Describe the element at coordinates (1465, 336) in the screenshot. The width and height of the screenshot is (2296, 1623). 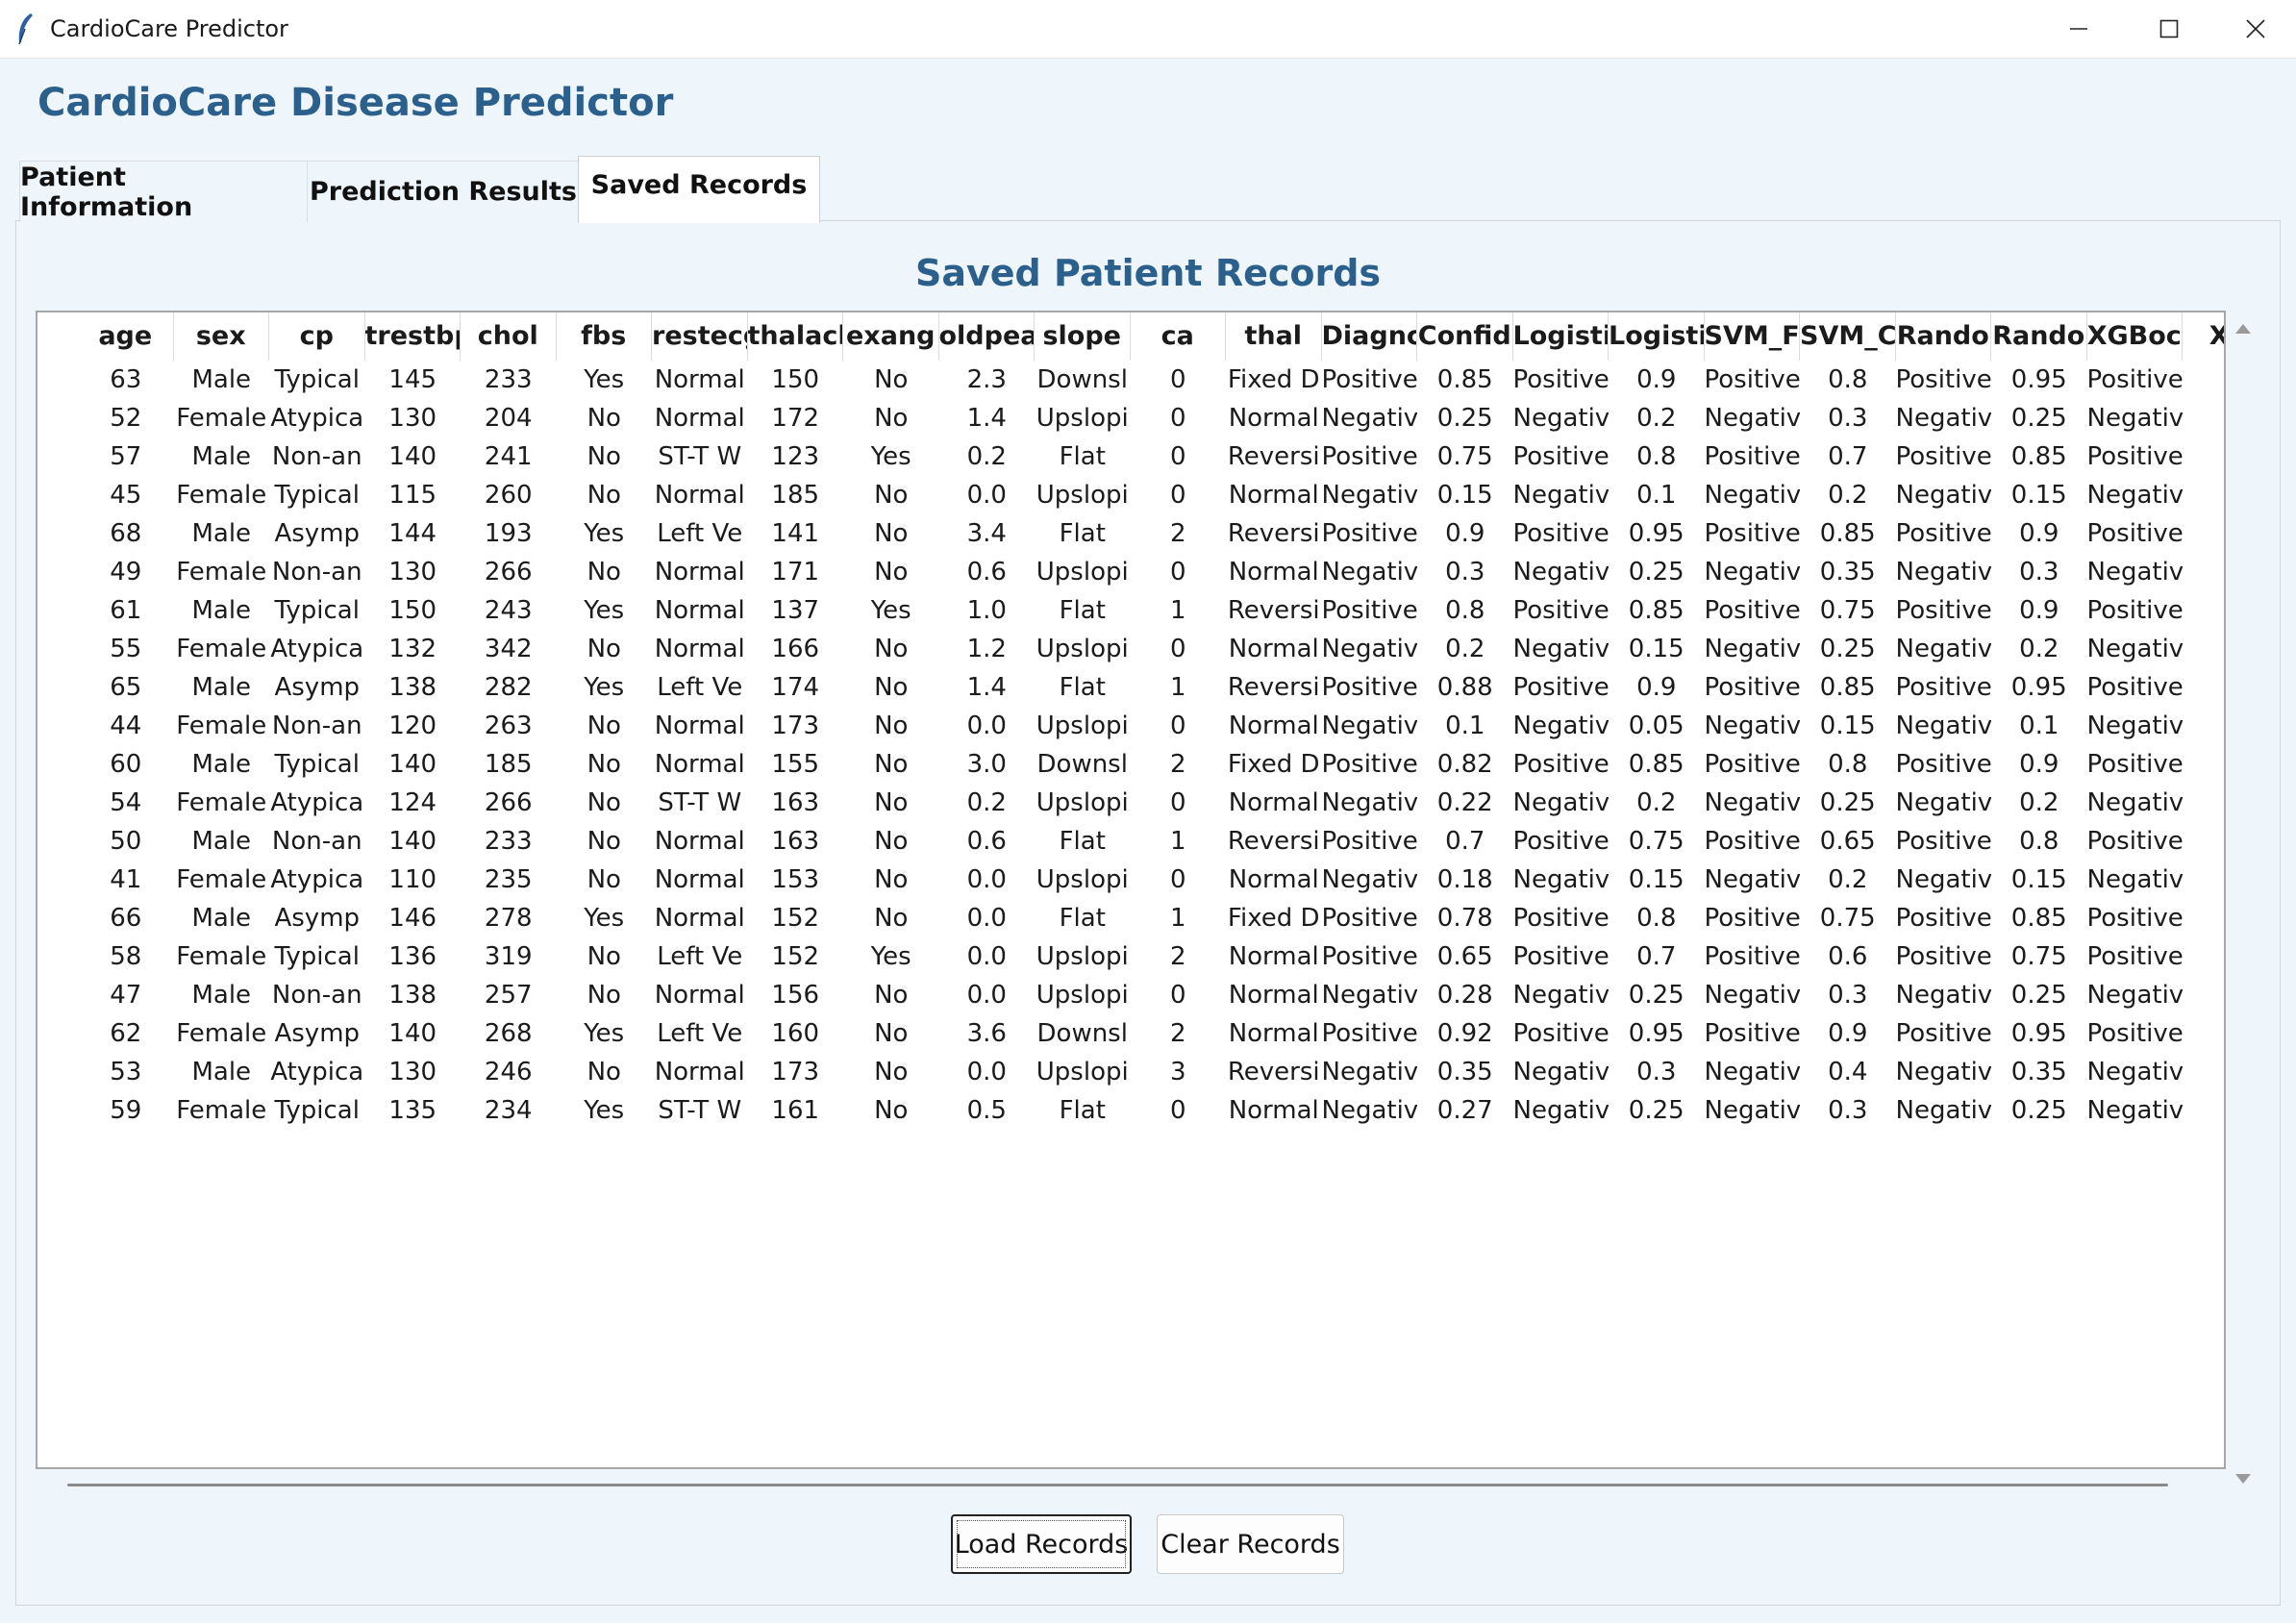
I see `column-header: Confid` at that location.